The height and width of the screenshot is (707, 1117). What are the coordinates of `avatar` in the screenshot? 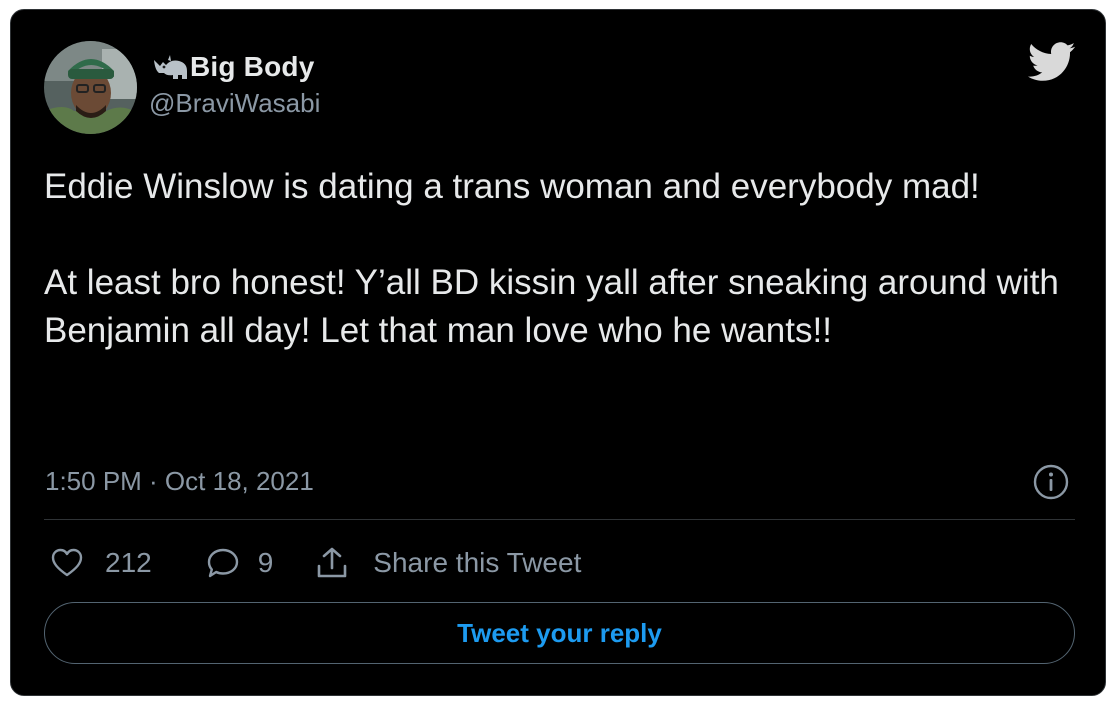 It's located at (90, 87).